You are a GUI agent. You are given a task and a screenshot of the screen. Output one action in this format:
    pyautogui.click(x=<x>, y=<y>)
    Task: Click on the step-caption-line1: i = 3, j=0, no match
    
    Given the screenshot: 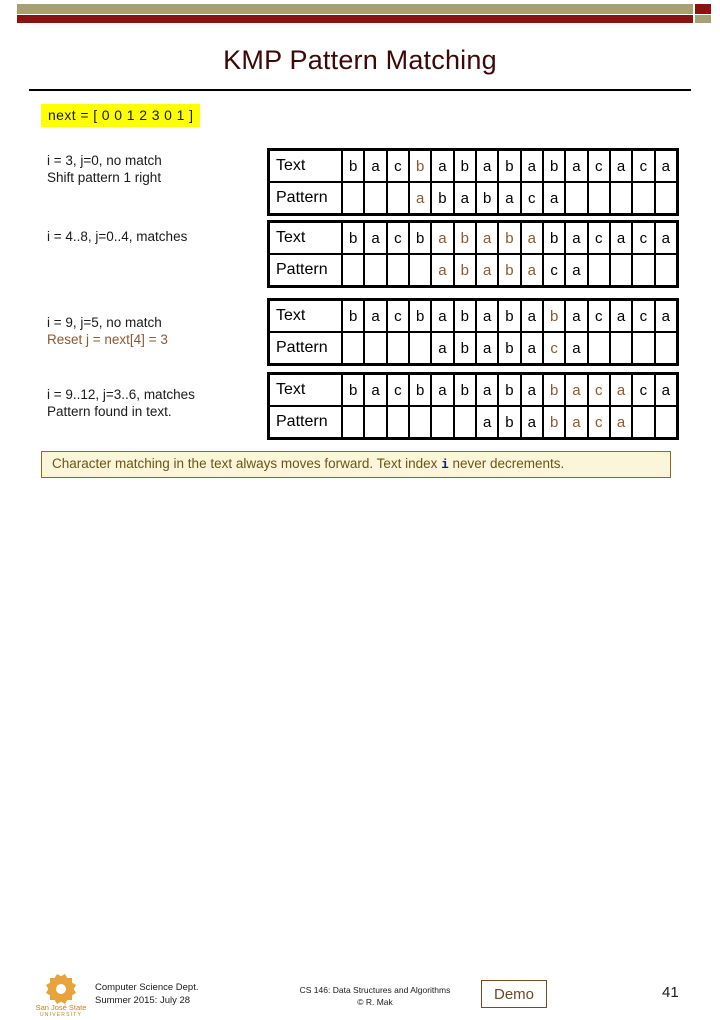 What is the action you would take?
    pyautogui.click(x=104, y=160)
    